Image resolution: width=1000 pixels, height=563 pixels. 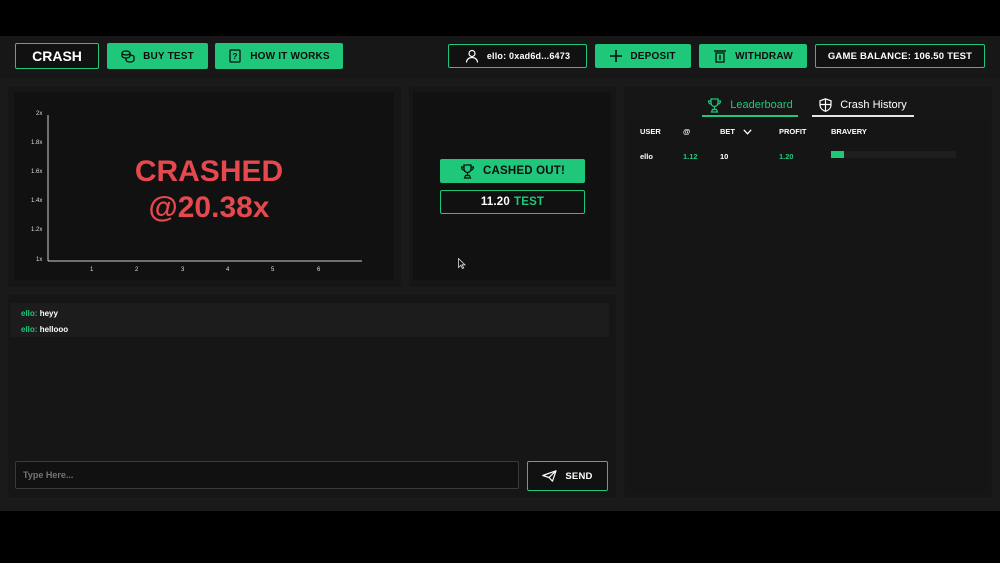 I want to click on logo: CRASH, so click(x=57, y=56).